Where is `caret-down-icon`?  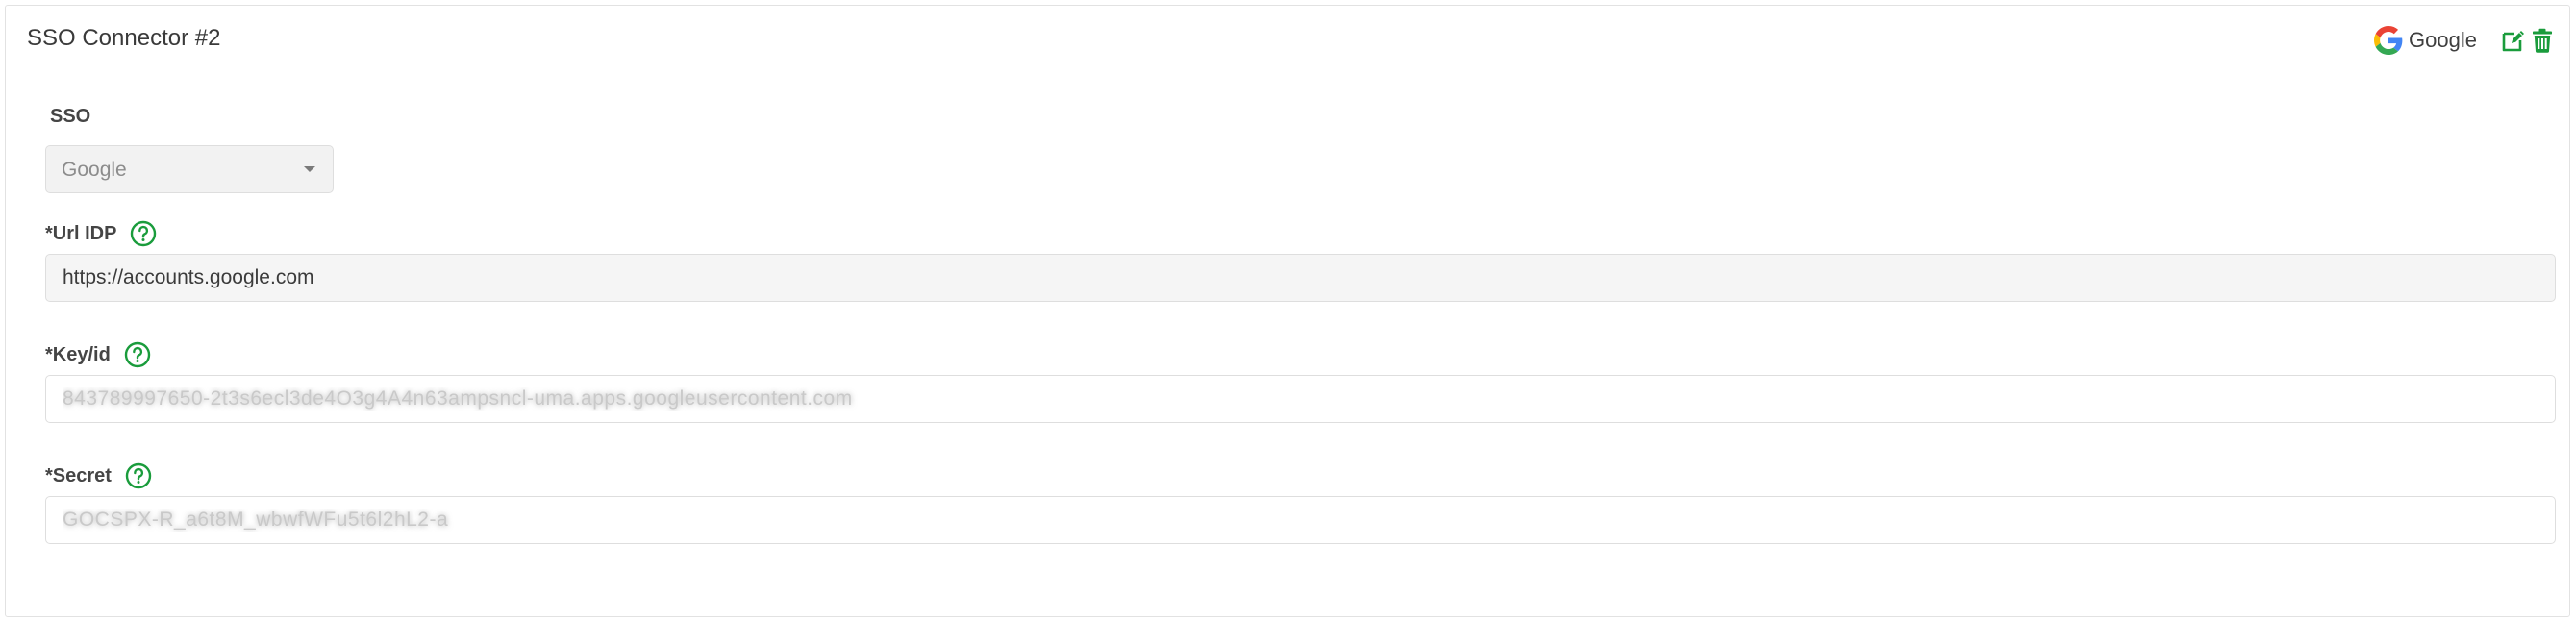 caret-down-icon is located at coordinates (309, 169).